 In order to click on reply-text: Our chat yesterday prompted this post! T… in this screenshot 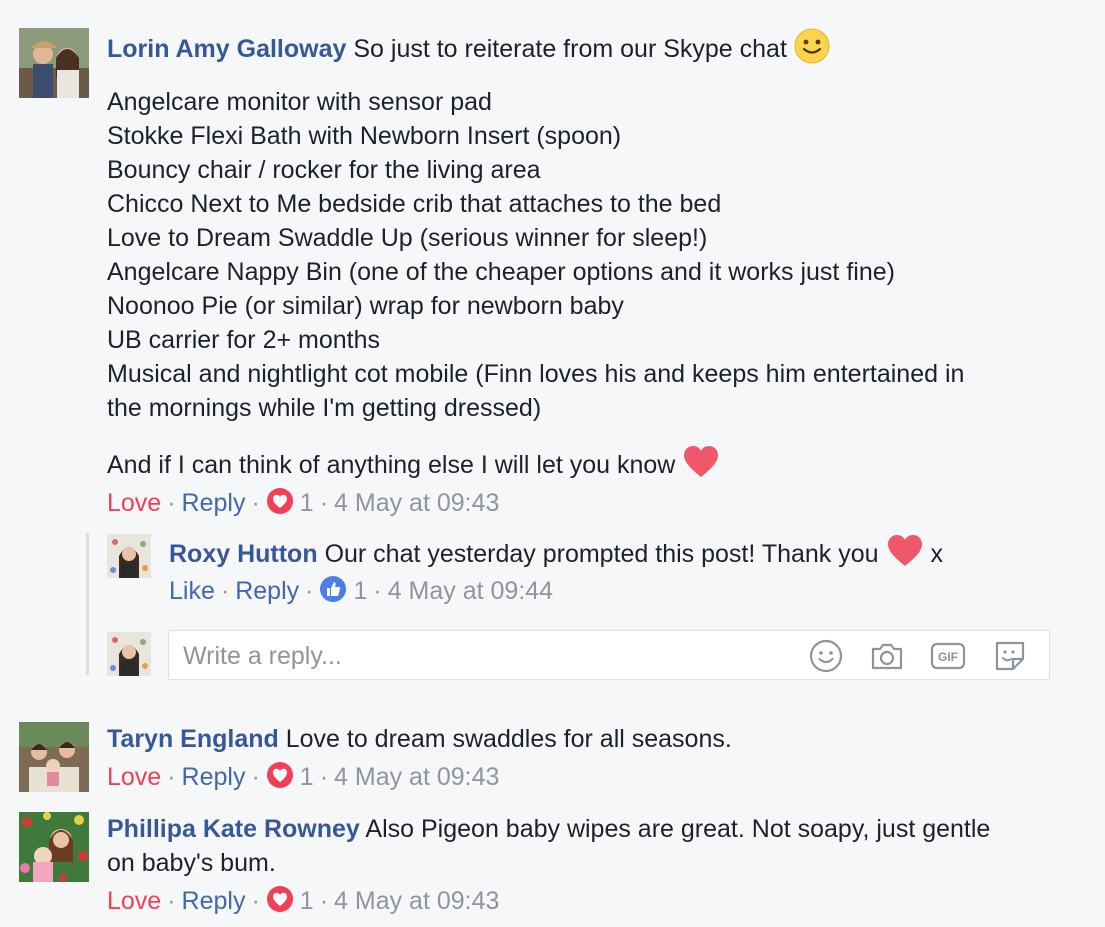, I will do `click(601, 554)`.